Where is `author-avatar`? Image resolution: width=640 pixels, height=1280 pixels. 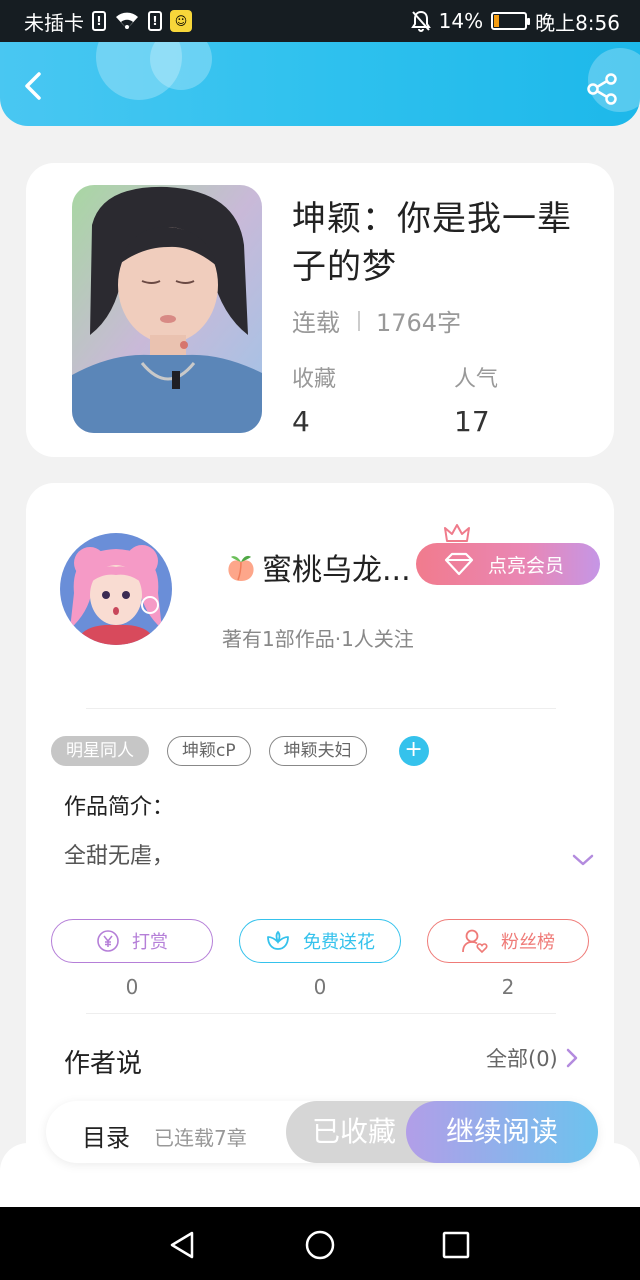
author-avatar is located at coordinates (116, 589).